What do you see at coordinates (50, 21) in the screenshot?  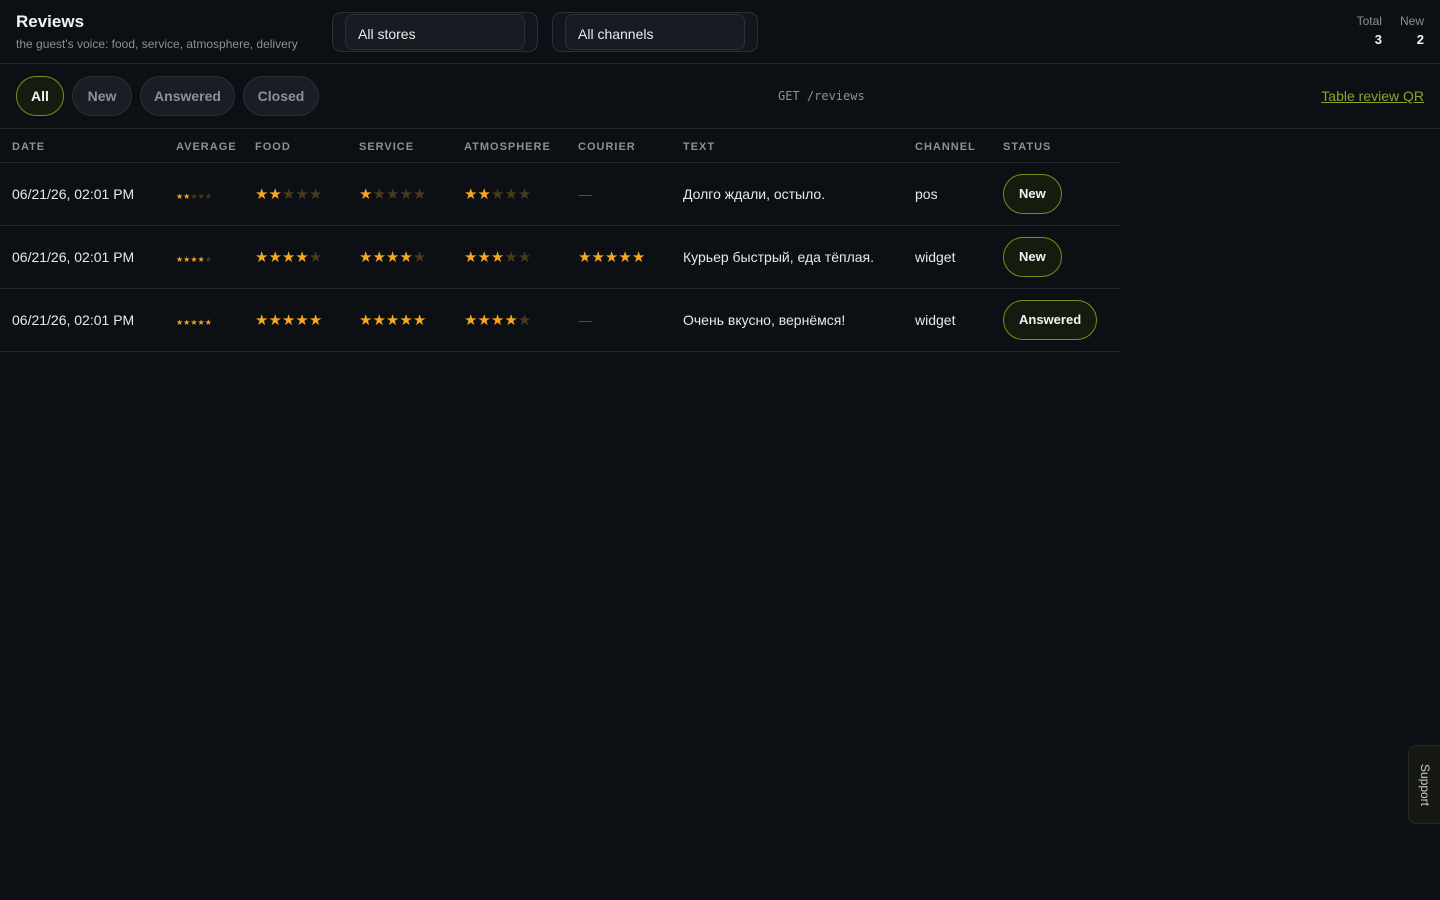 I see `page-title: Reviews` at bounding box center [50, 21].